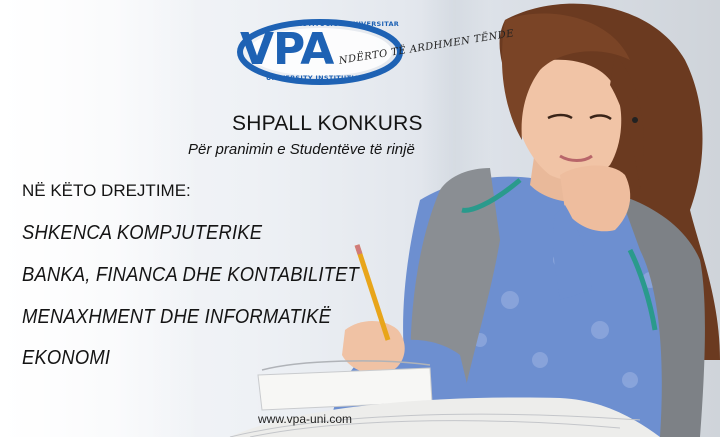 The image size is (720, 437). What do you see at coordinates (327, 123) in the screenshot?
I see `headline: SHPALL KONKURS` at bounding box center [327, 123].